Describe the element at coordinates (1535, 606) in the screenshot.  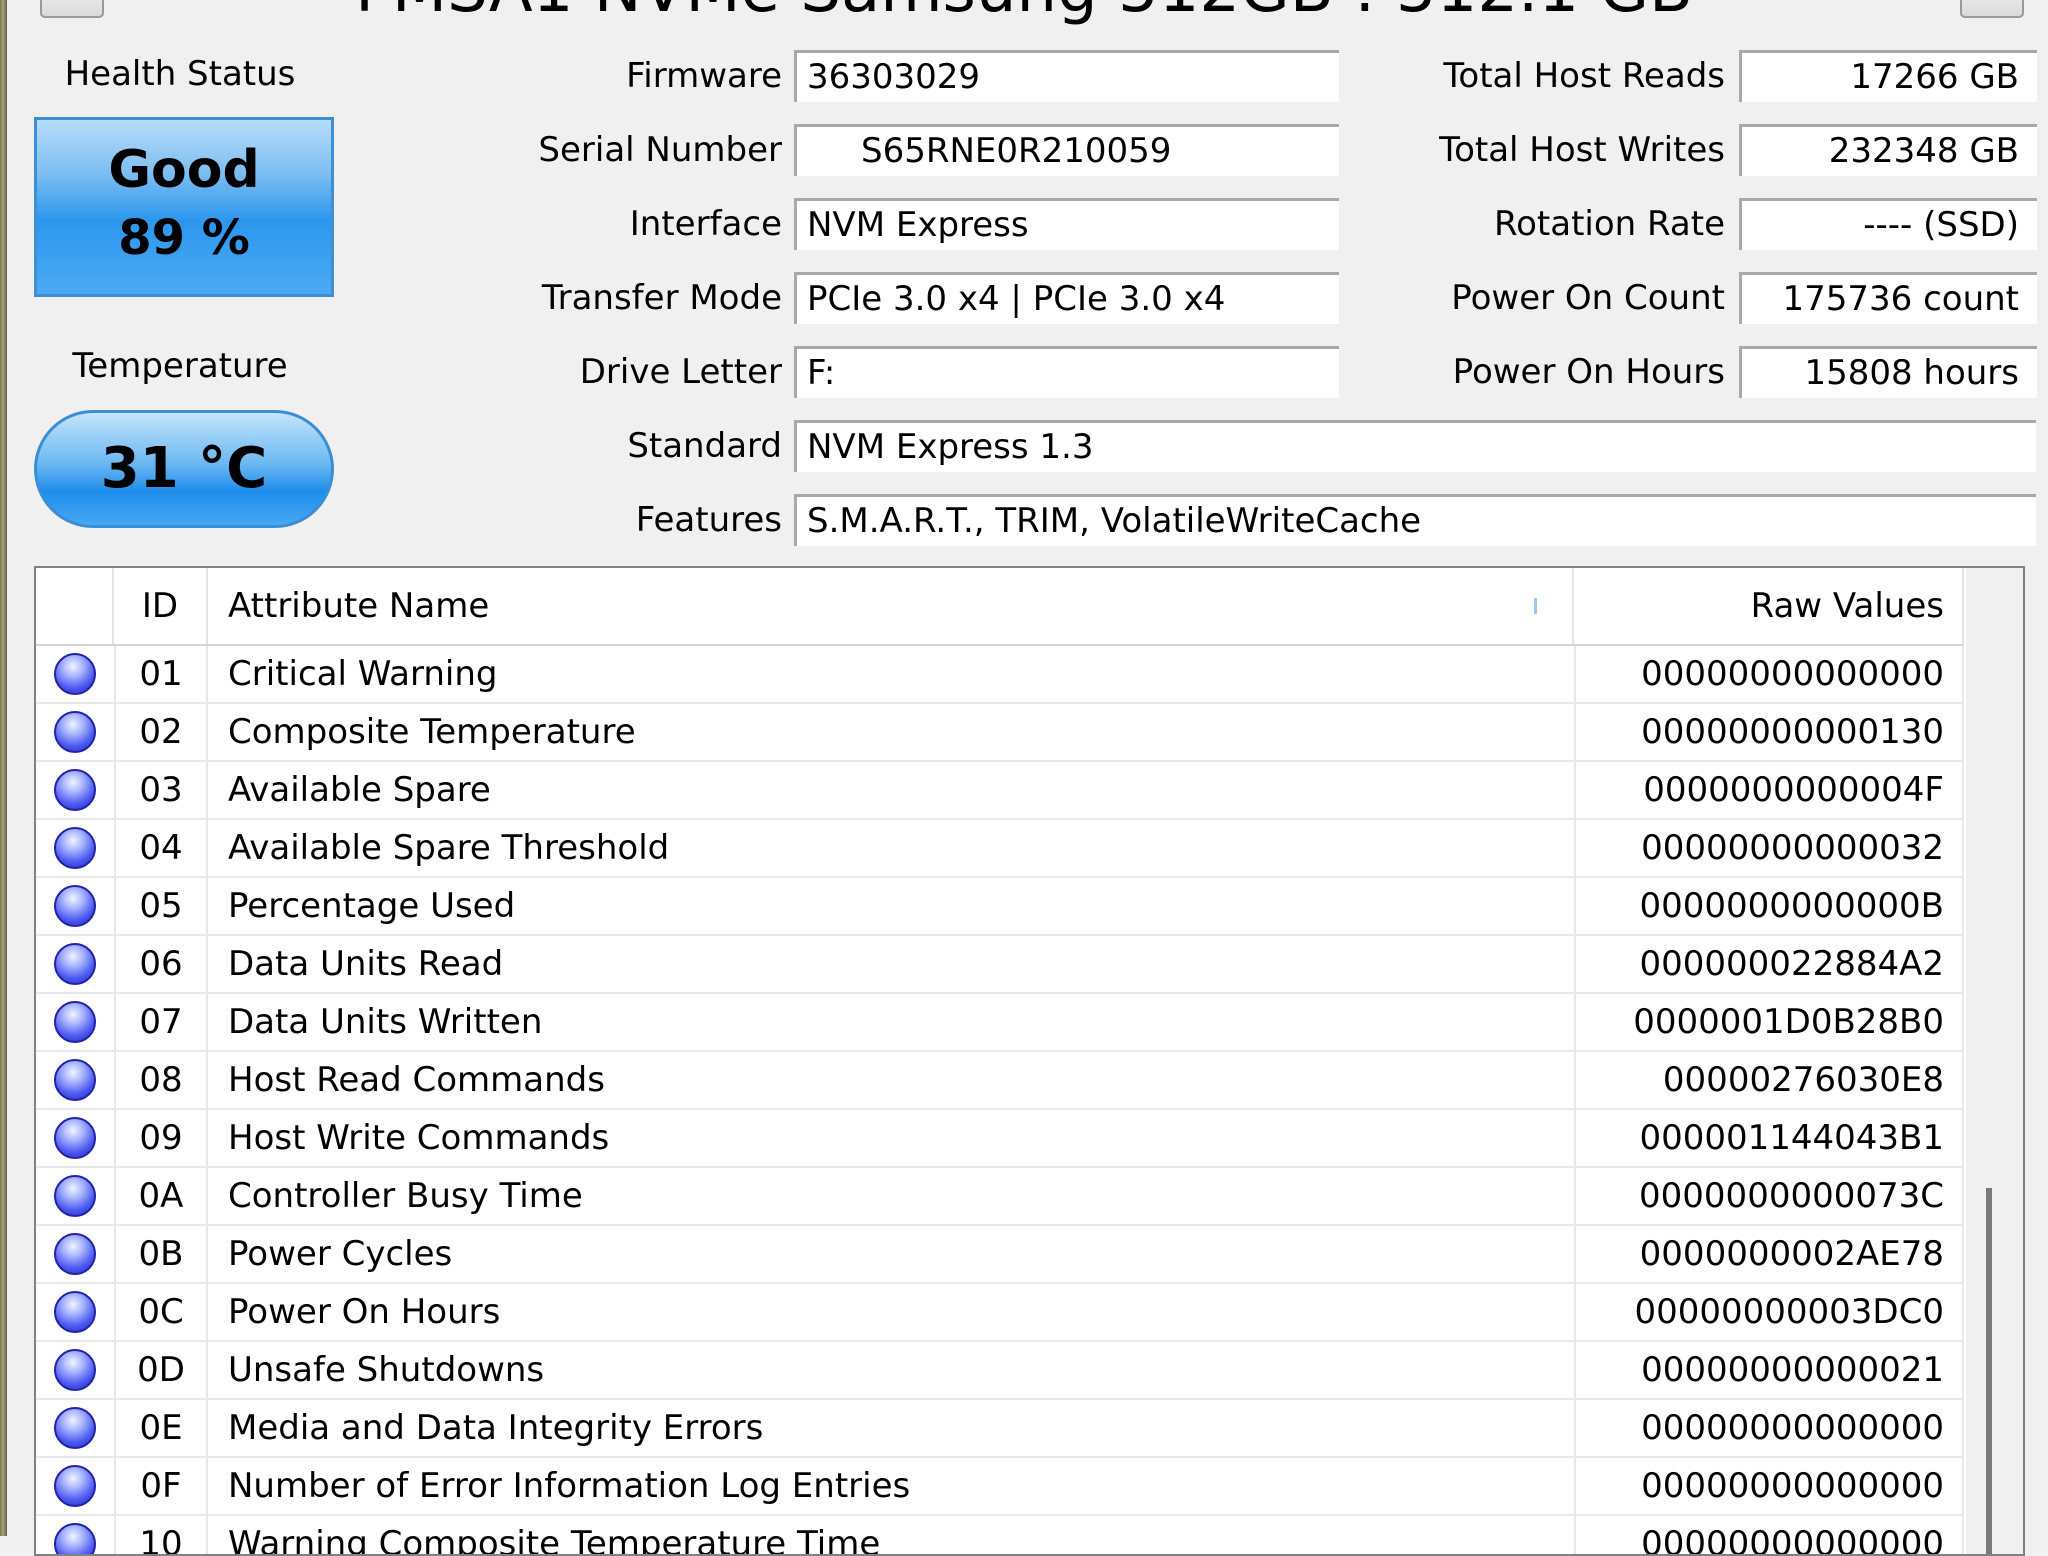
I see `column-resize-grip` at that location.